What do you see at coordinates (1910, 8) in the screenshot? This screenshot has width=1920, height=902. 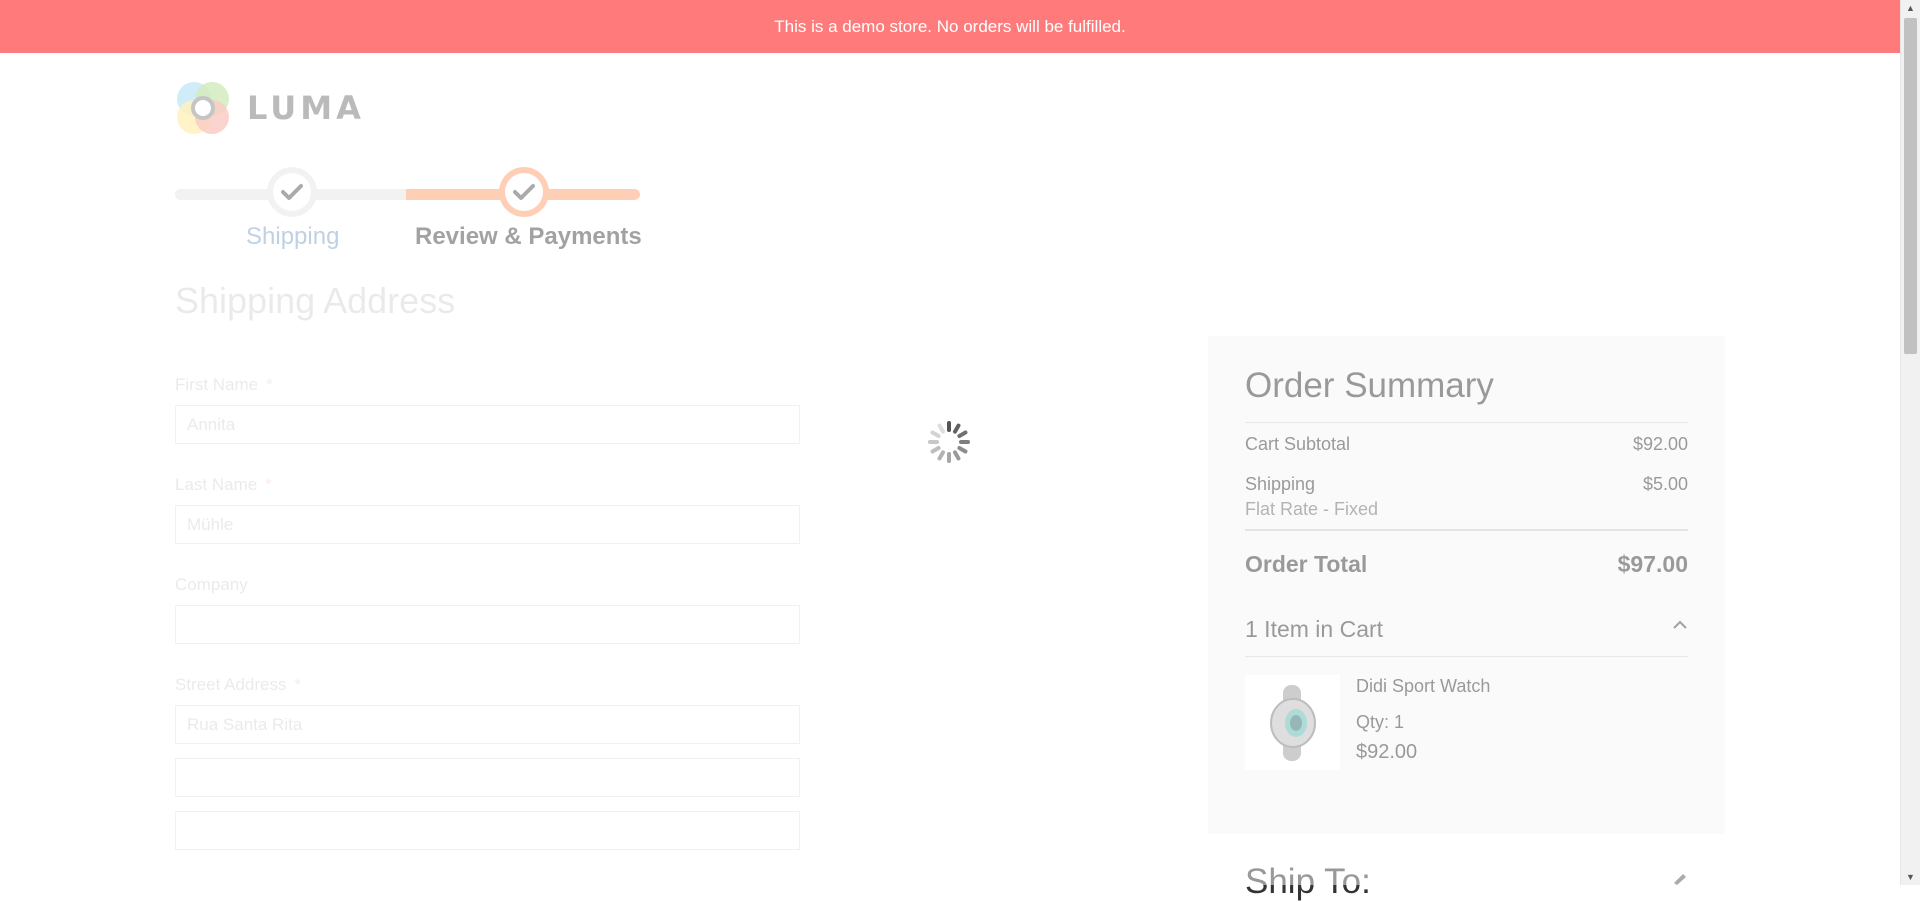 I see `scroll-up-arrow-icon: ▲` at bounding box center [1910, 8].